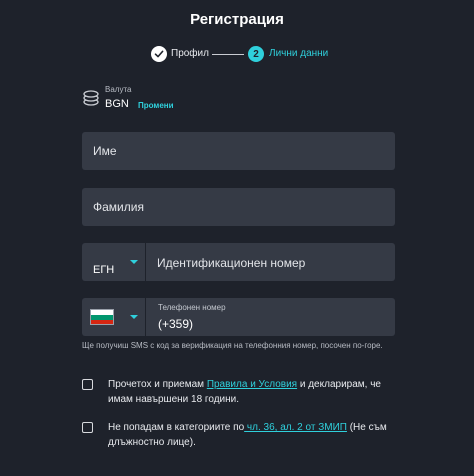 This screenshot has width=474, height=476. I want to click on id-number-field: Идентификационен номер, so click(270, 262).